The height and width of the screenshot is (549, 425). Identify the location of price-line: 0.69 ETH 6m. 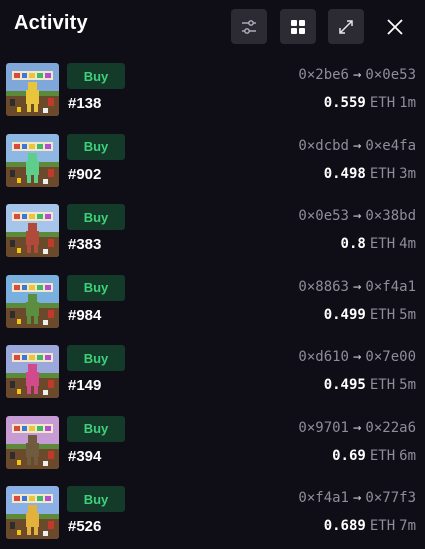
(374, 456).